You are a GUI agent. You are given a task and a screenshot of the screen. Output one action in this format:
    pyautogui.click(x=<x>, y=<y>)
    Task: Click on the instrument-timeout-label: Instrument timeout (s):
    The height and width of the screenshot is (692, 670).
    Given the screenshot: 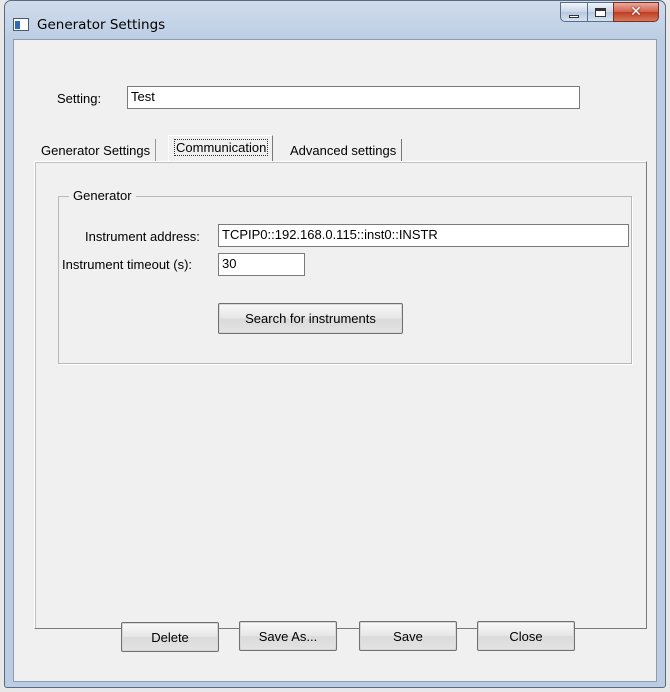 What is the action you would take?
    pyautogui.click(x=127, y=264)
    